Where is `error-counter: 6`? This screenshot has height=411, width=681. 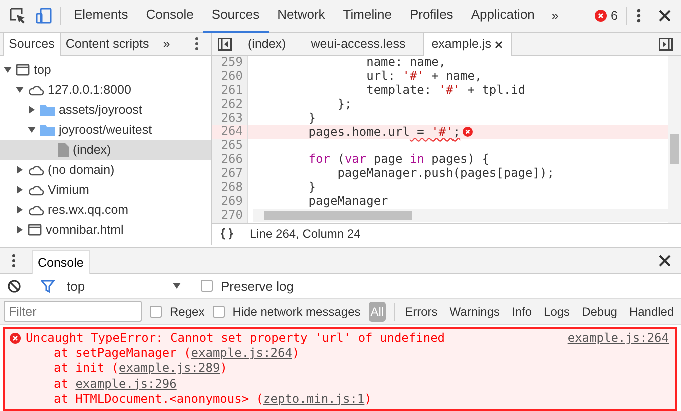 error-counter: 6 is located at coordinates (606, 16).